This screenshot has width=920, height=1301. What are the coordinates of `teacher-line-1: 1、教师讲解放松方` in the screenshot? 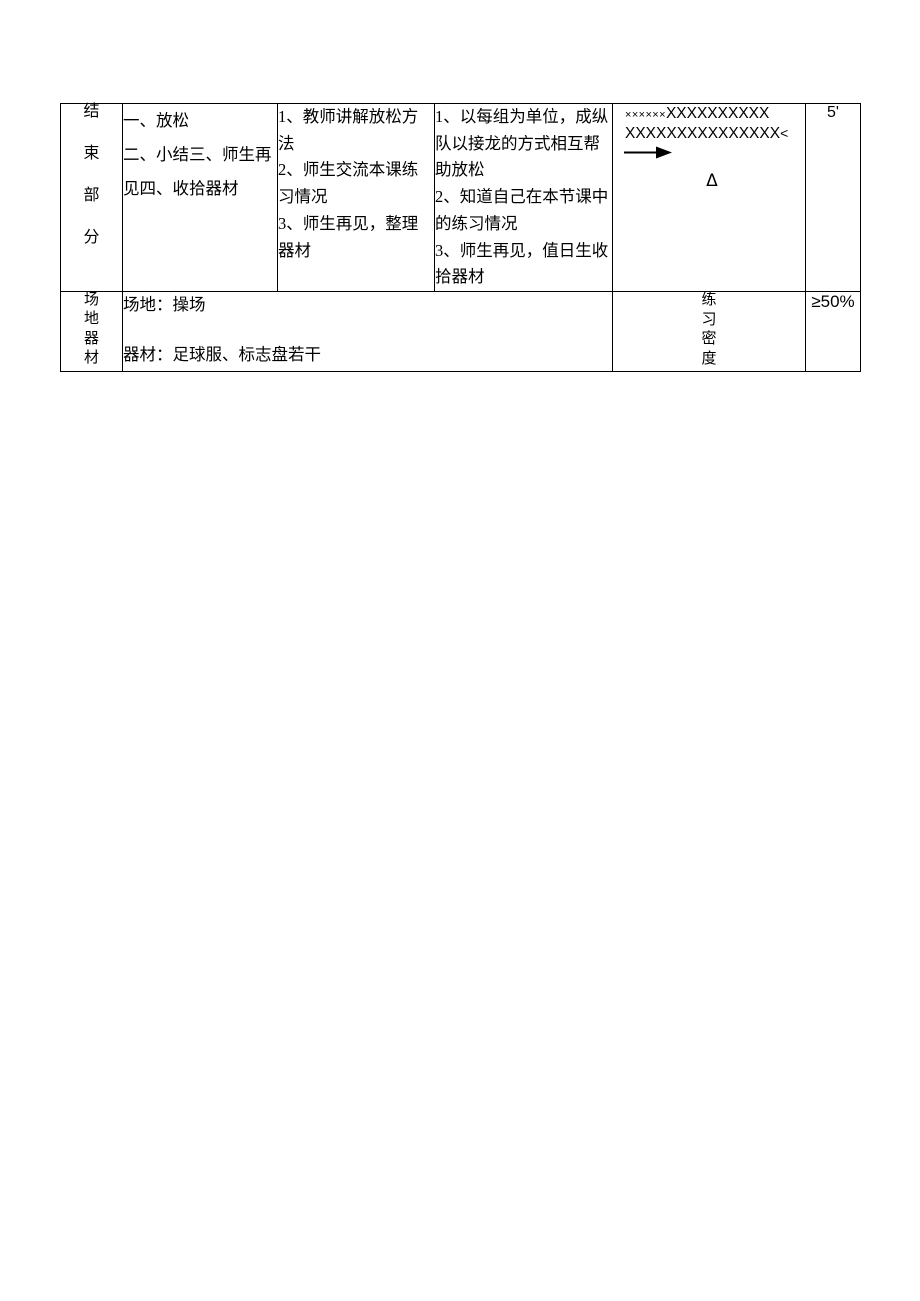 It's located at (348, 116).